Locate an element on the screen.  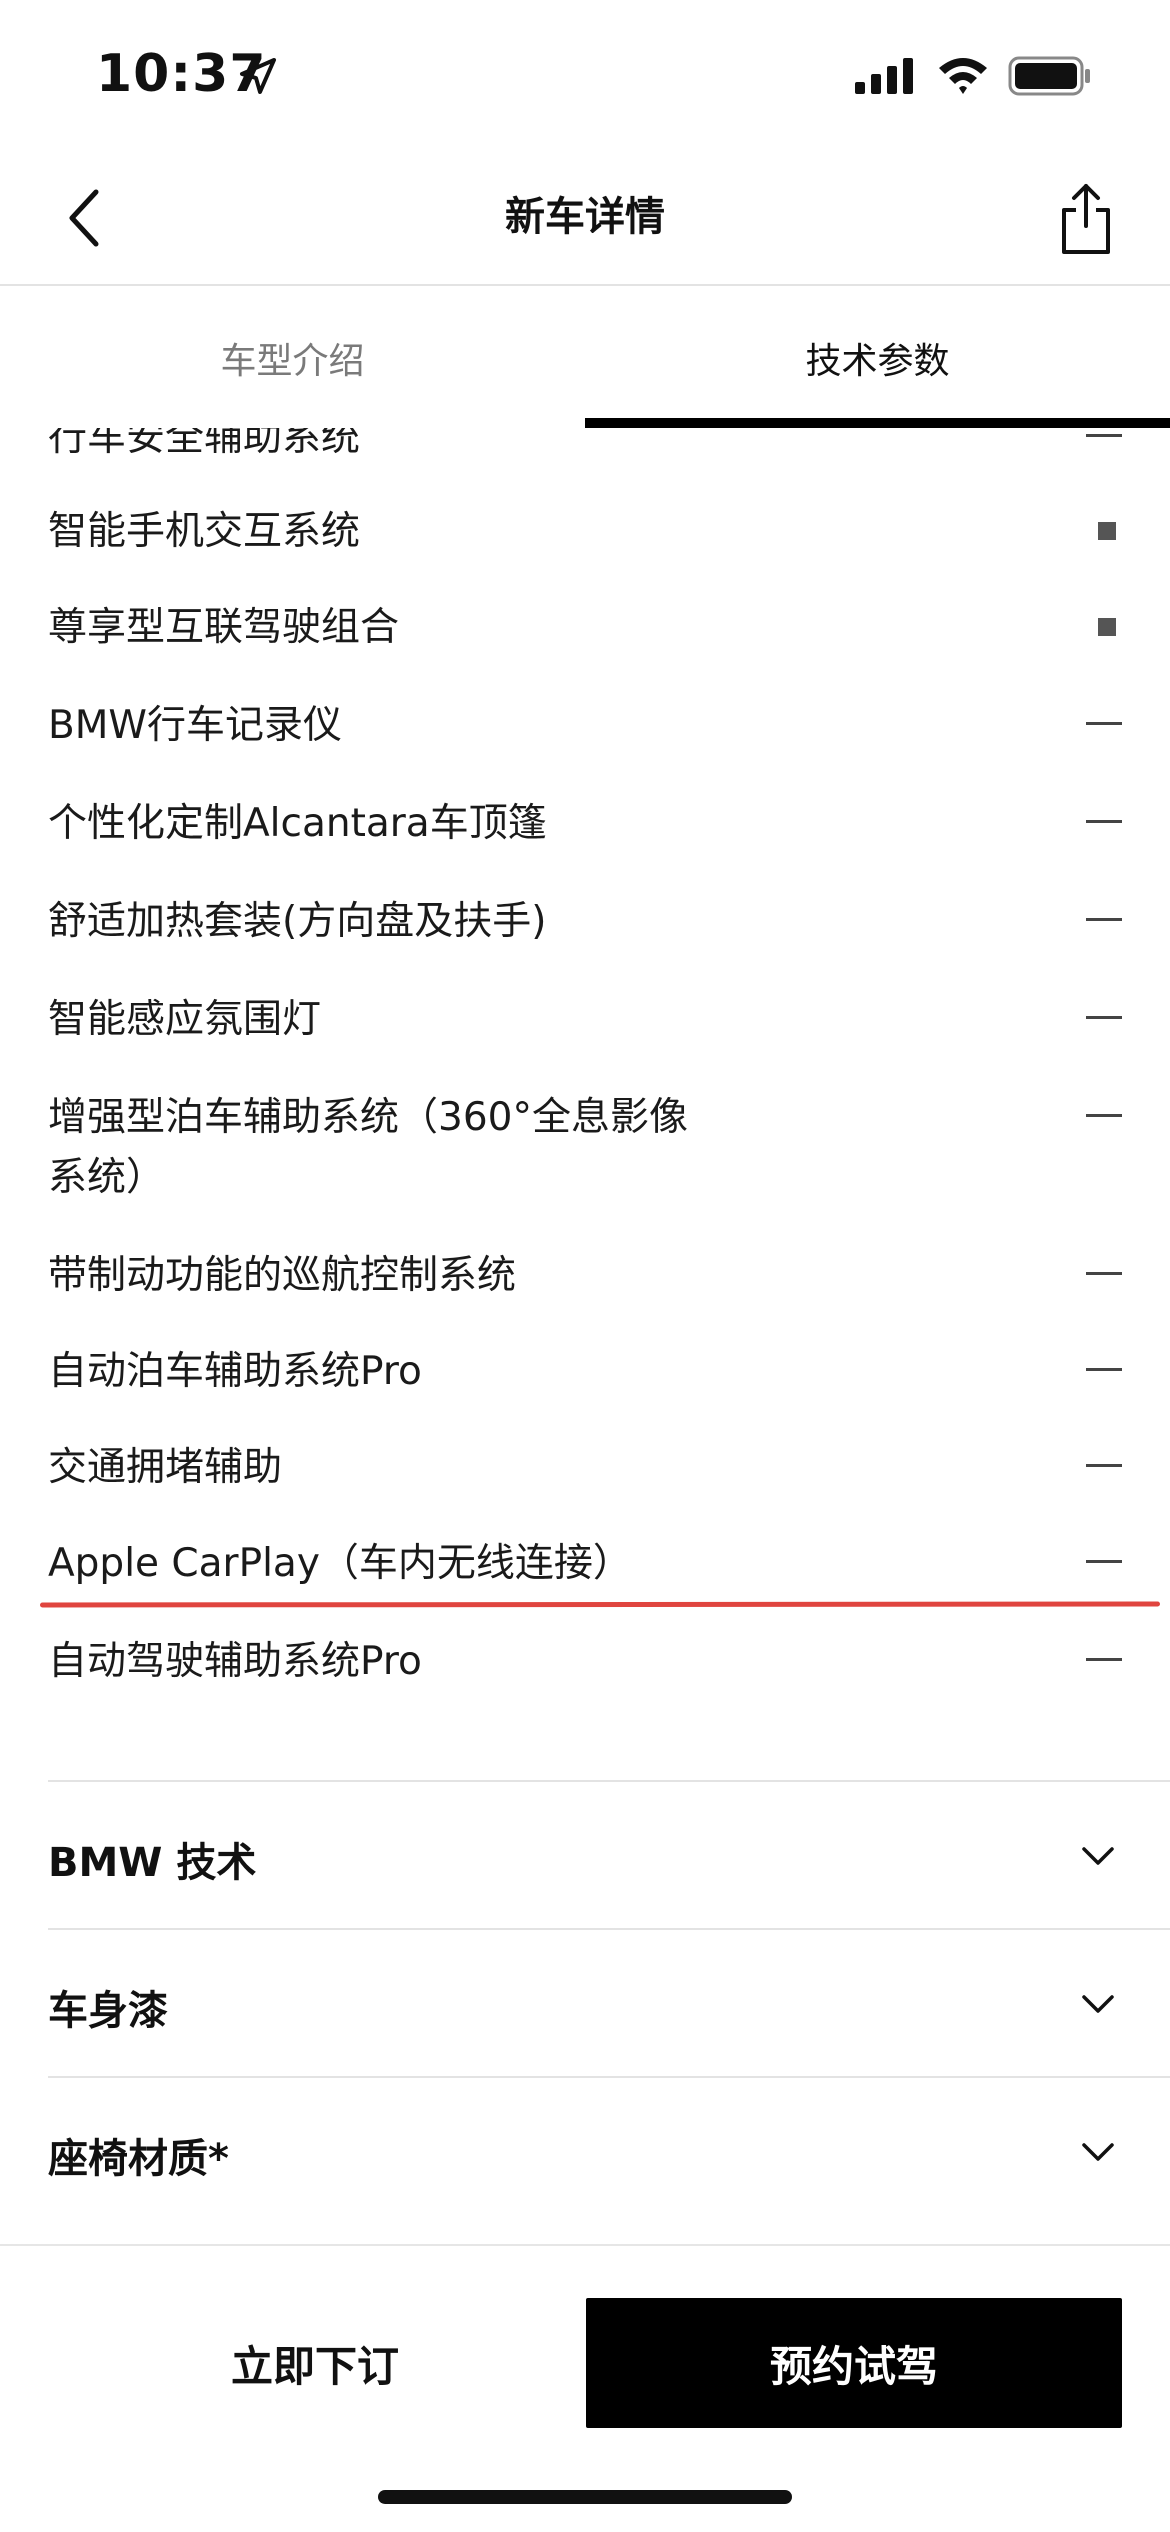
spec-name: 自动泊车辅助系统Pro is located at coordinates (235, 1371).